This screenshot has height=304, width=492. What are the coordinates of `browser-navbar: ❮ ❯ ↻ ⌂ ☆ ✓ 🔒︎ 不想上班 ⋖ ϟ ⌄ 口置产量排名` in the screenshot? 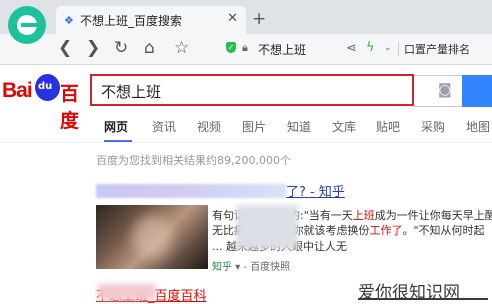 It's located at (246, 49).